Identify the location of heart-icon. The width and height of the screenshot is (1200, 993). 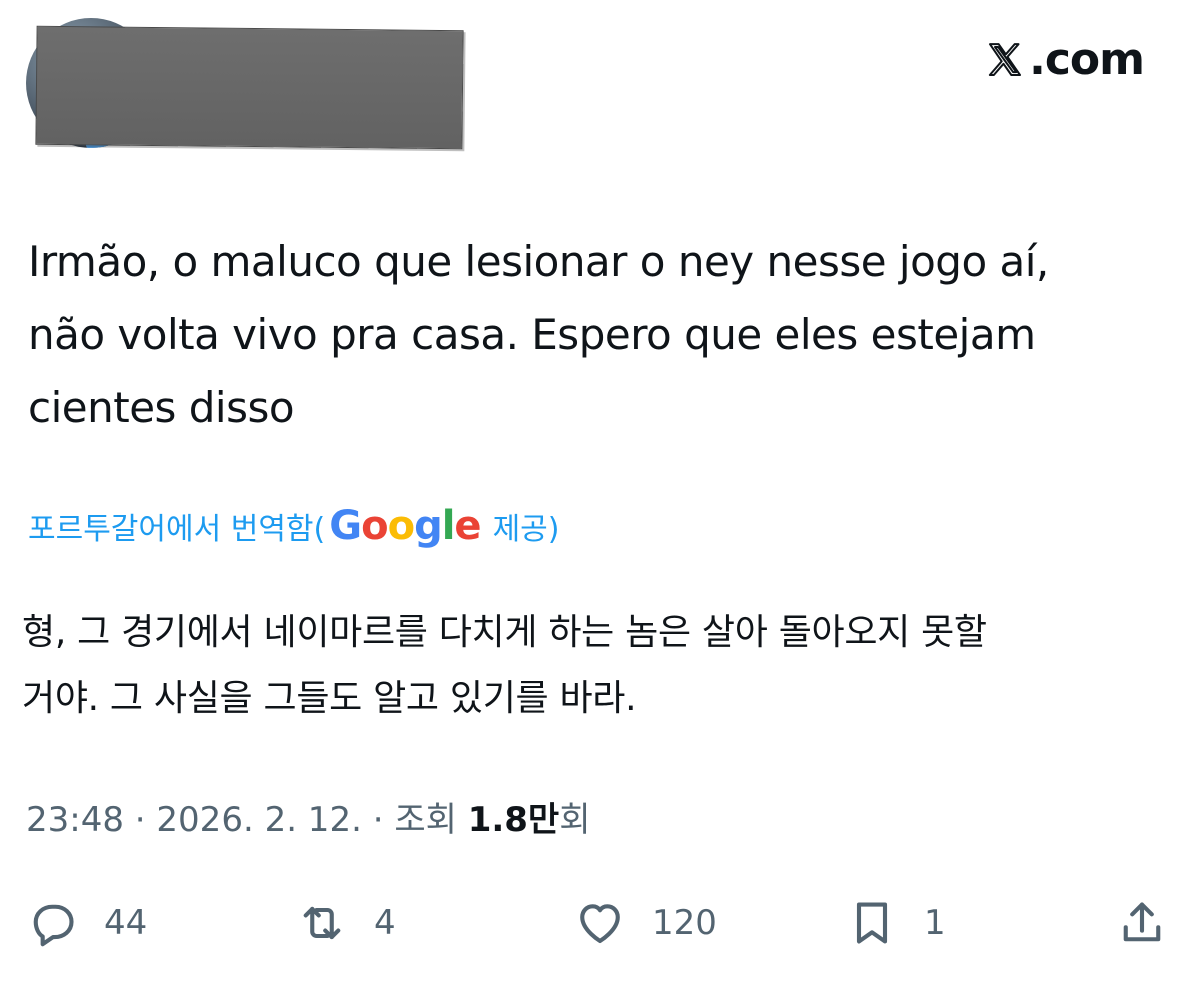
(600, 924).